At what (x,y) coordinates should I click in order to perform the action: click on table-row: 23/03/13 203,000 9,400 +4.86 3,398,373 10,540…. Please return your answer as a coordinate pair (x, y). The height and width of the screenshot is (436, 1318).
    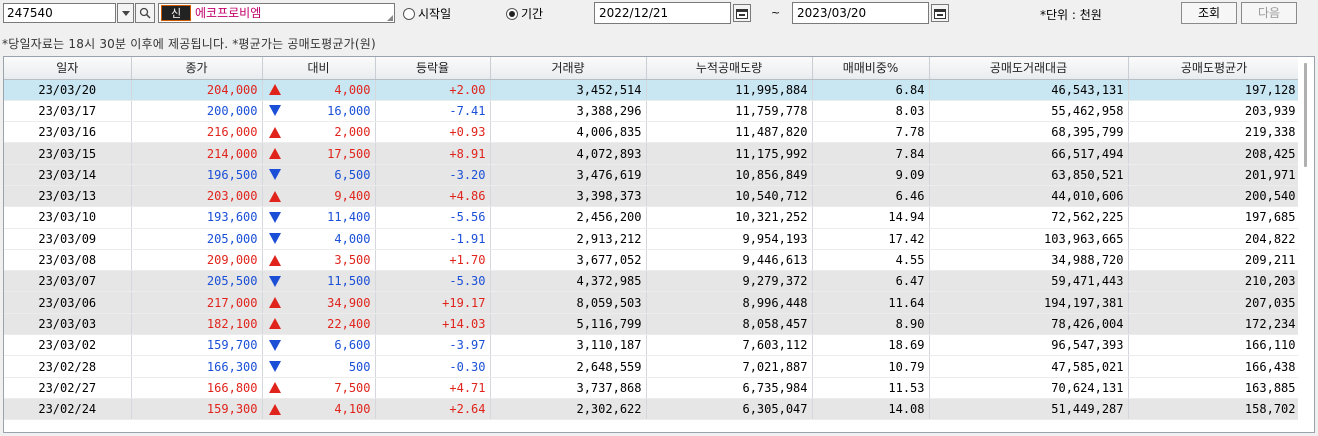
    Looking at the image, I should click on (652, 196).